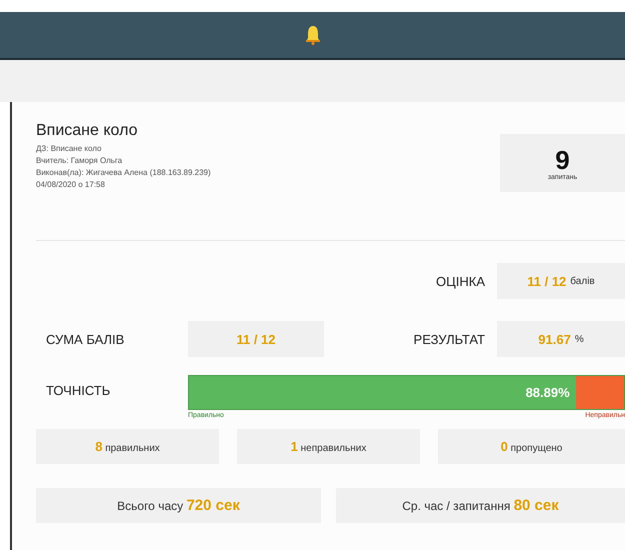  What do you see at coordinates (562, 160) in the screenshot?
I see `question-count: 9` at bounding box center [562, 160].